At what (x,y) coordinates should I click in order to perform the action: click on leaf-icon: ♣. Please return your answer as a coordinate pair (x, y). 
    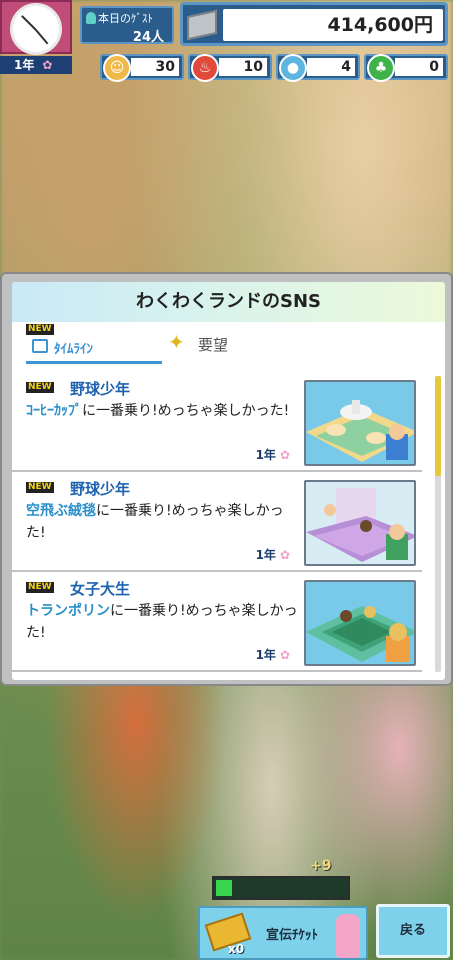
    Looking at the image, I should click on (381, 68).